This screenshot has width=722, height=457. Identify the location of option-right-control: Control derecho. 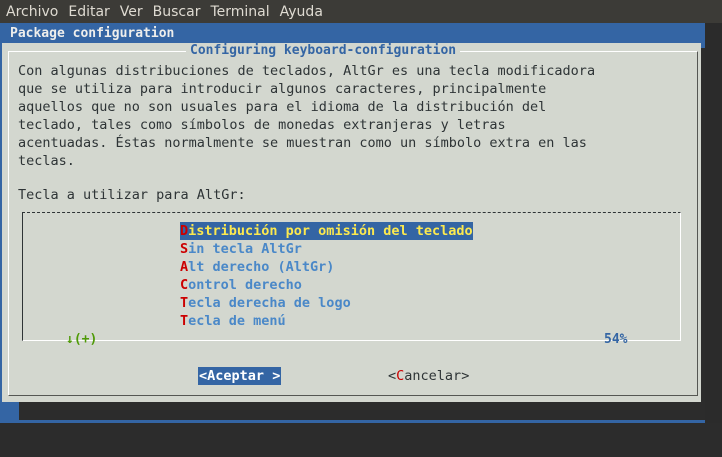
(241, 285).